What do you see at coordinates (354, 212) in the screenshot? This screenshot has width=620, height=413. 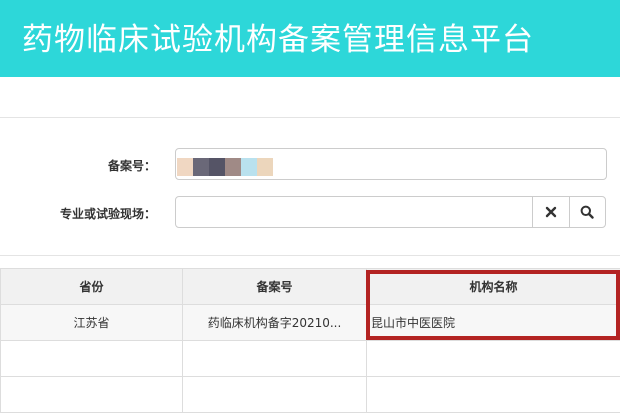 I see `specialty-input` at bounding box center [354, 212].